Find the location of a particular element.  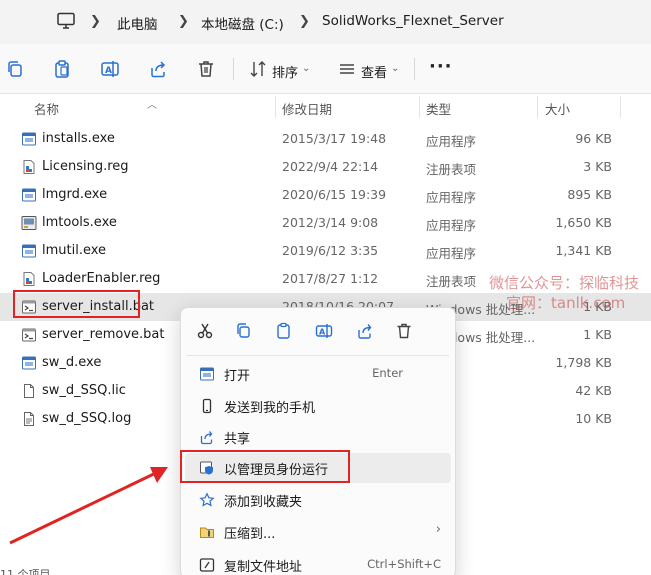

file-size: 1 KB is located at coordinates (597, 334).